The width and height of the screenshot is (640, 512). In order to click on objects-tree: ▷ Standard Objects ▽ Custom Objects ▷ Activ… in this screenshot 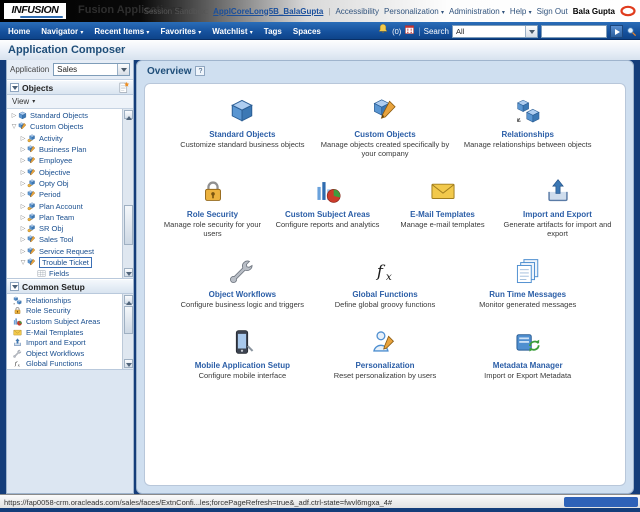, I will do `click(70, 194)`.